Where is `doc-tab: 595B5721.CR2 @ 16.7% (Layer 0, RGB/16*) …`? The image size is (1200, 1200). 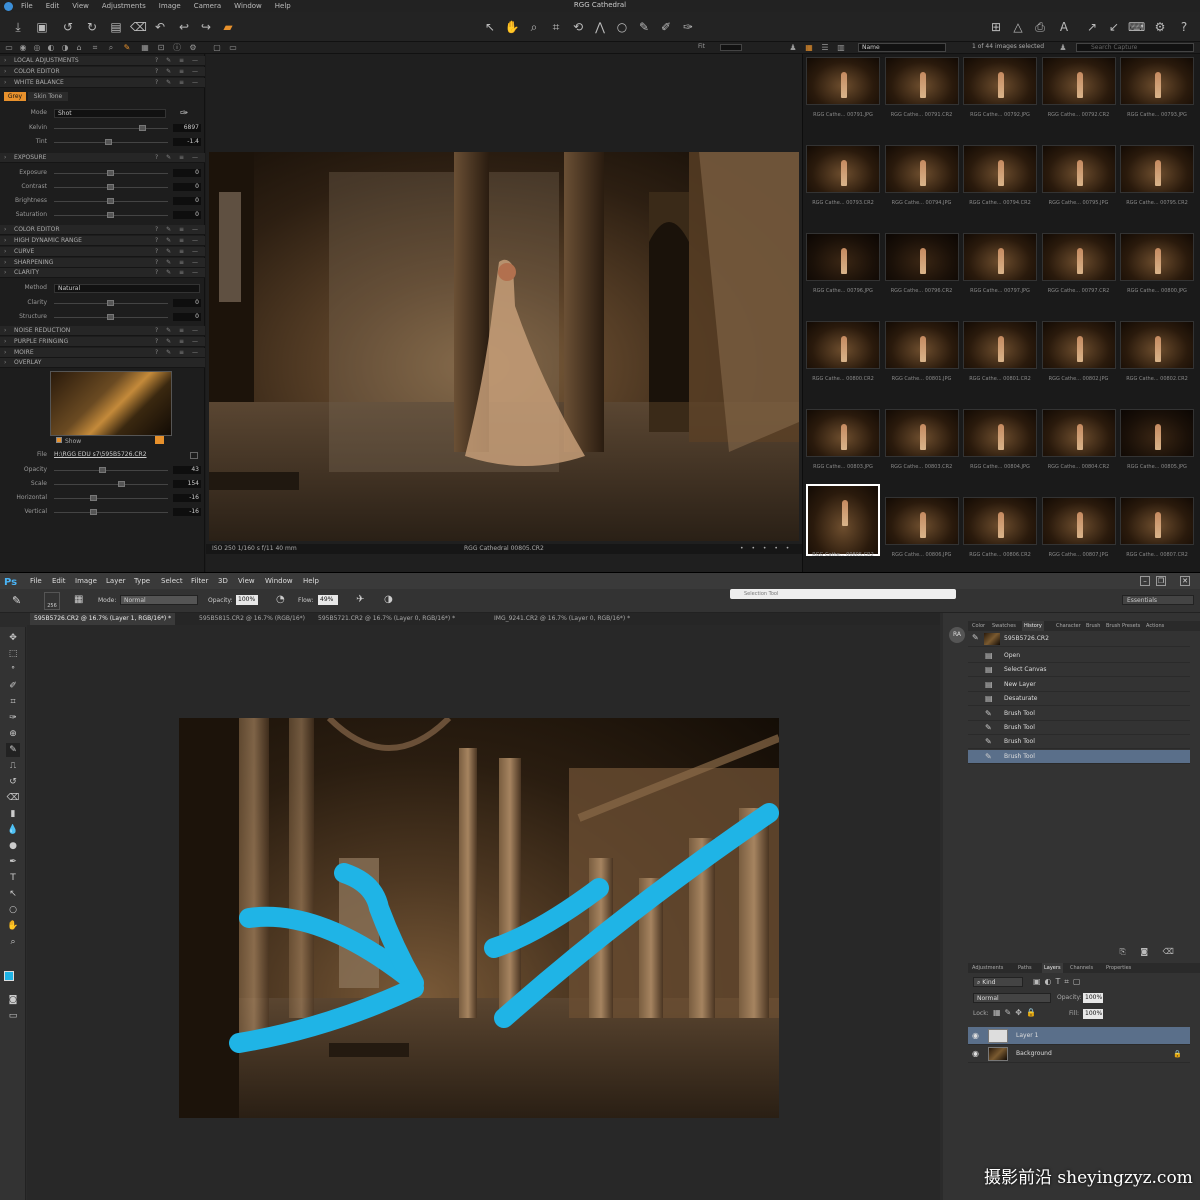 doc-tab: 595B5721.CR2 @ 16.7% (Layer 0, RGB/16*) … is located at coordinates (386, 619).